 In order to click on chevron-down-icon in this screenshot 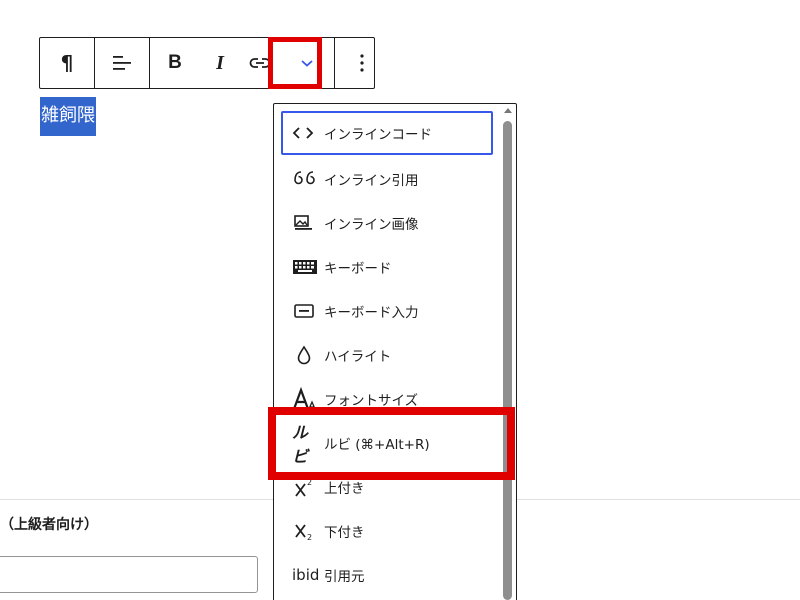, I will do `click(307, 63)`.